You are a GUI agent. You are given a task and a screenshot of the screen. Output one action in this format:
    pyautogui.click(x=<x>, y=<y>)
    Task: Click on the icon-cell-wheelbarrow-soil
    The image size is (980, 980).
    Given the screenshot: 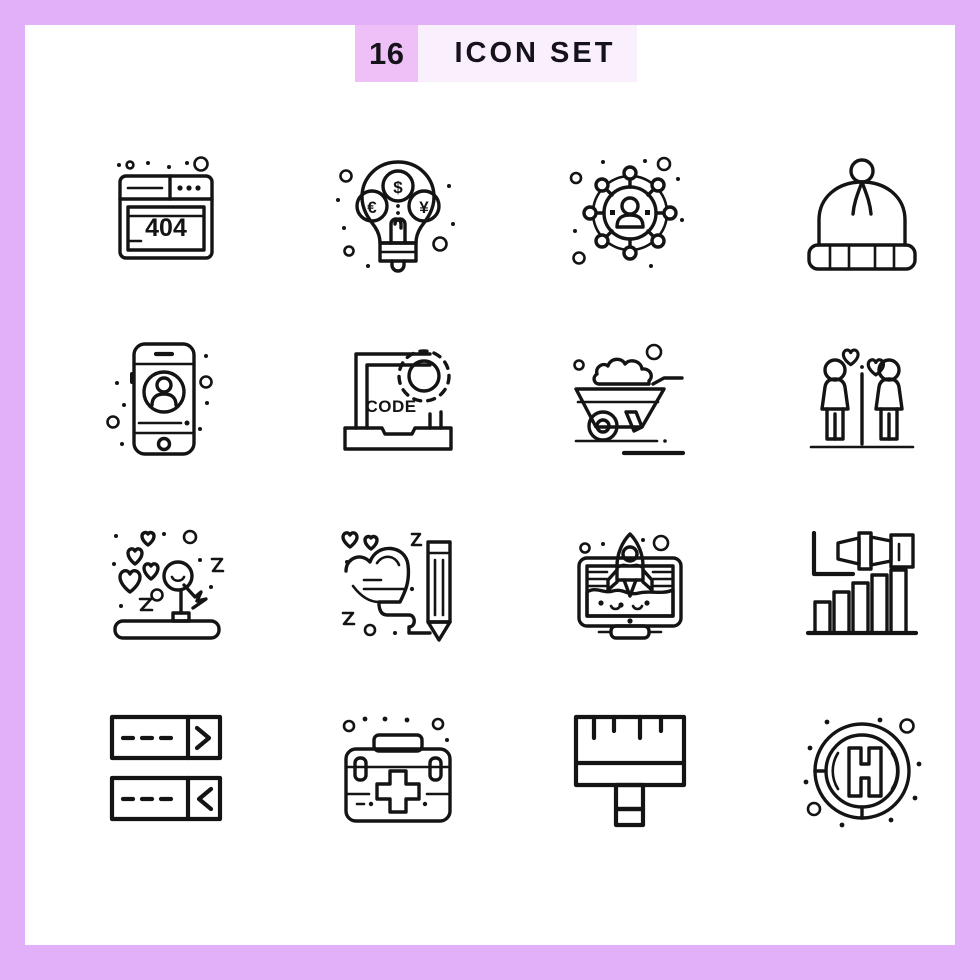 What is the action you would take?
    pyautogui.click(x=630, y=399)
    